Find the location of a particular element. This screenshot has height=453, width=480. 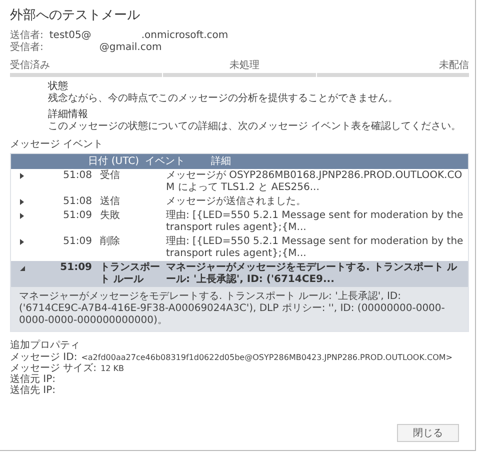

table-cell-text: 削除 is located at coordinates (110, 242).